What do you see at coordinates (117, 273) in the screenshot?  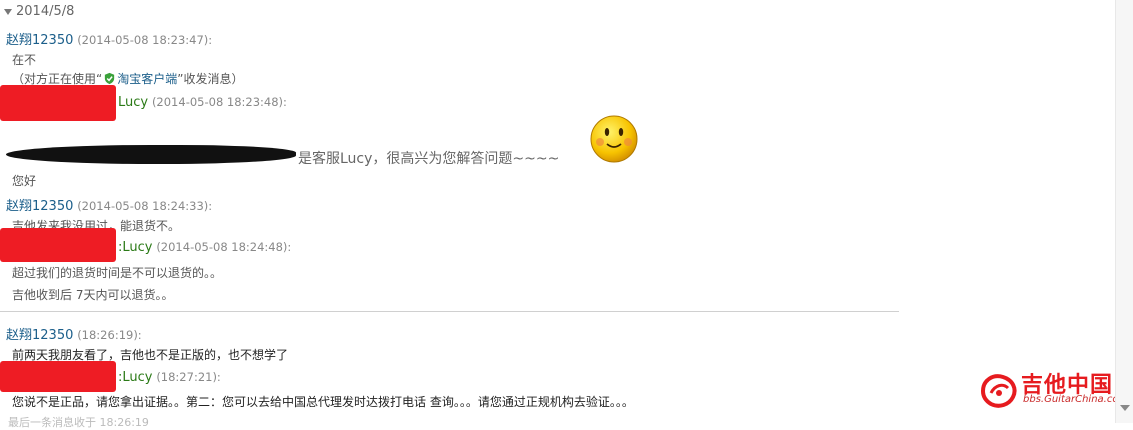 I see `message-text: 超过我们的退货时间是不可以退货的。。` at bounding box center [117, 273].